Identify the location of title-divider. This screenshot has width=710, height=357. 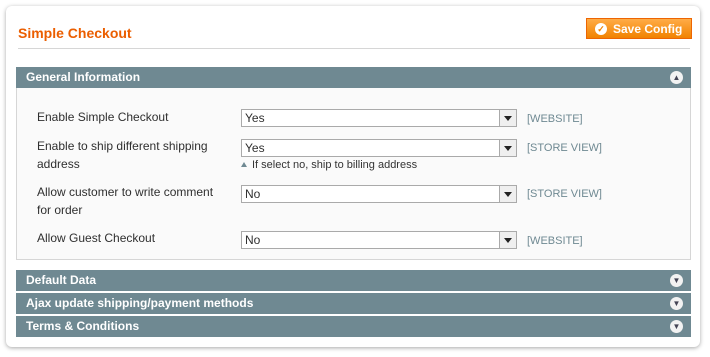
(354, 48).